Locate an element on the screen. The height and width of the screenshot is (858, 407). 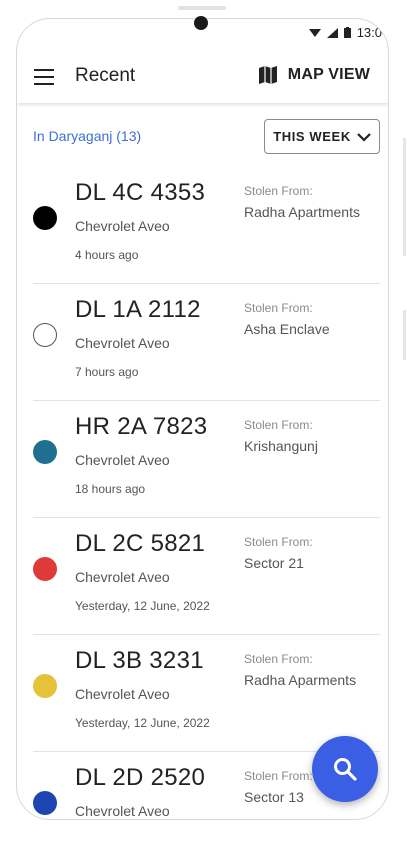
page-title: Recent is located at coordinates (105, 75).